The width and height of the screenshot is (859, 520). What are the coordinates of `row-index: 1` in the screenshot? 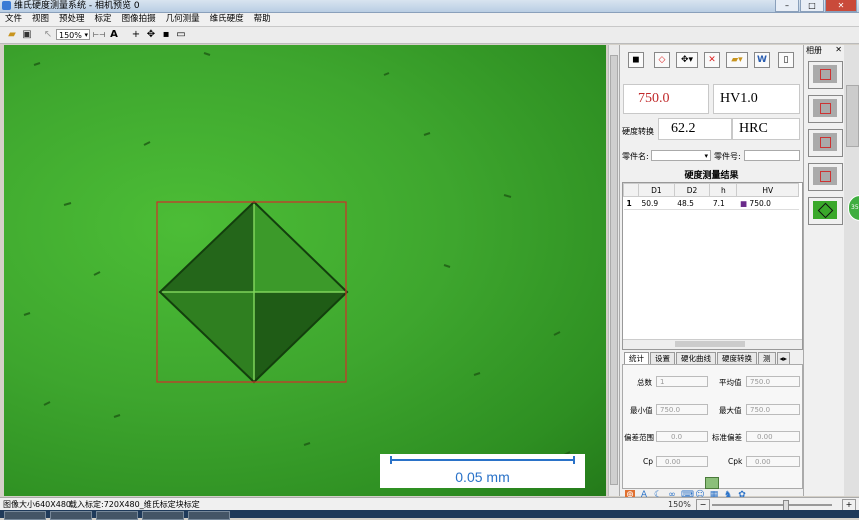 It's located at (631, 203).